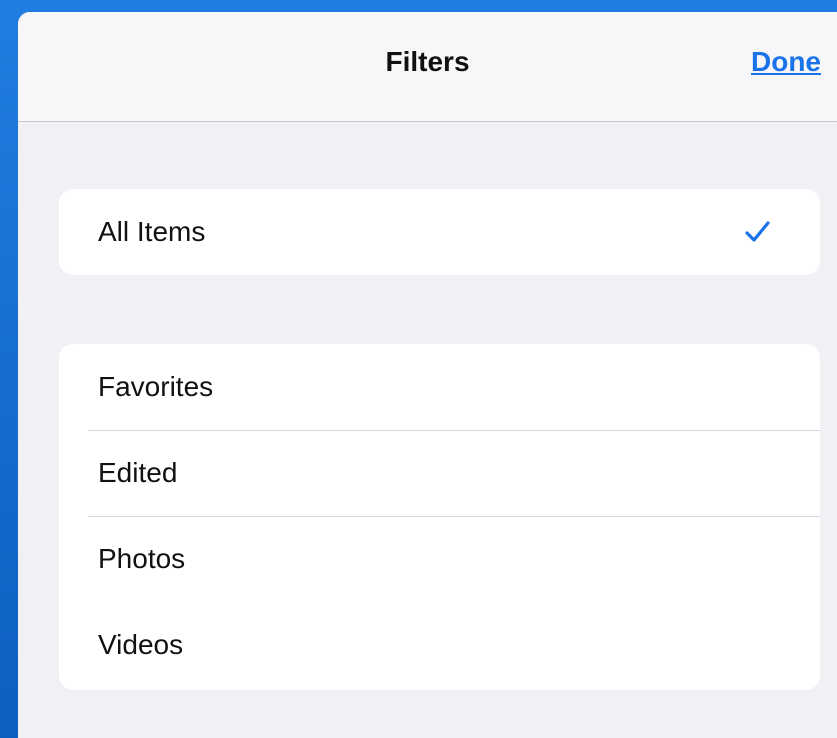  Describe the element at coordinates (439, 559) in the screenshot. I see `filter-item-photos: Photos` at that location.